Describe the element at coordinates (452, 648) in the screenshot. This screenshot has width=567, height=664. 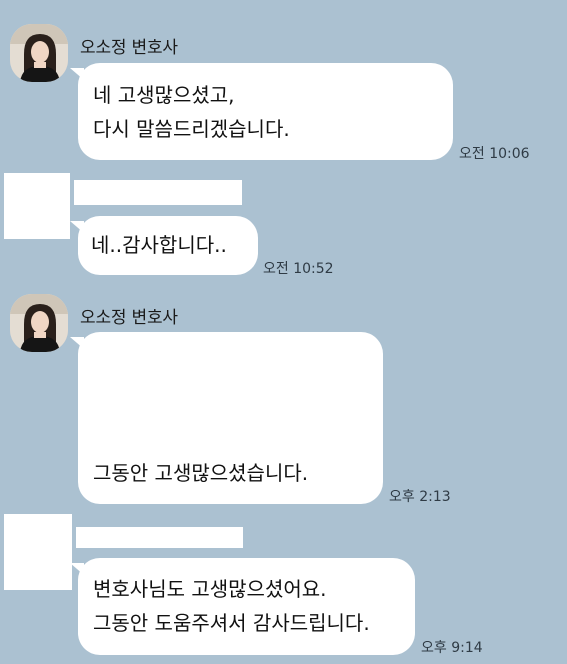
I see `message-time: 오후 9:14` at that location.